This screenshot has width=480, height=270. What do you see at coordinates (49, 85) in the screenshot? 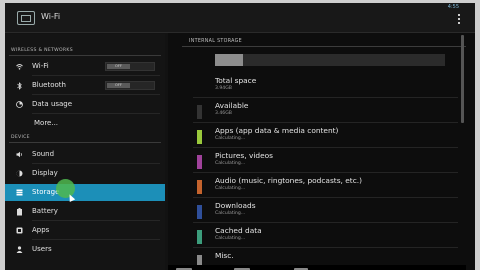
I see `nav-item-label: Bluetooth` at bounding box center [49, 85].